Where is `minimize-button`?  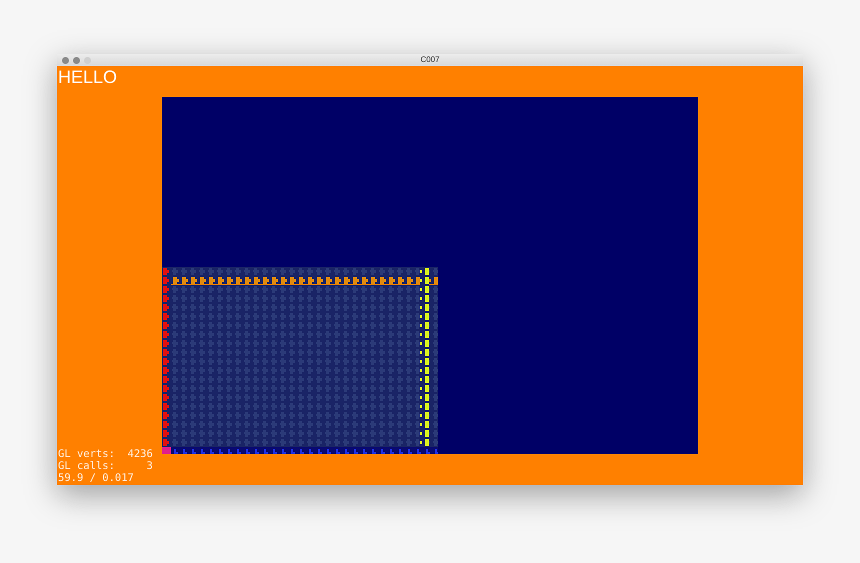
minimize-button is located at coordinates (76, 60).